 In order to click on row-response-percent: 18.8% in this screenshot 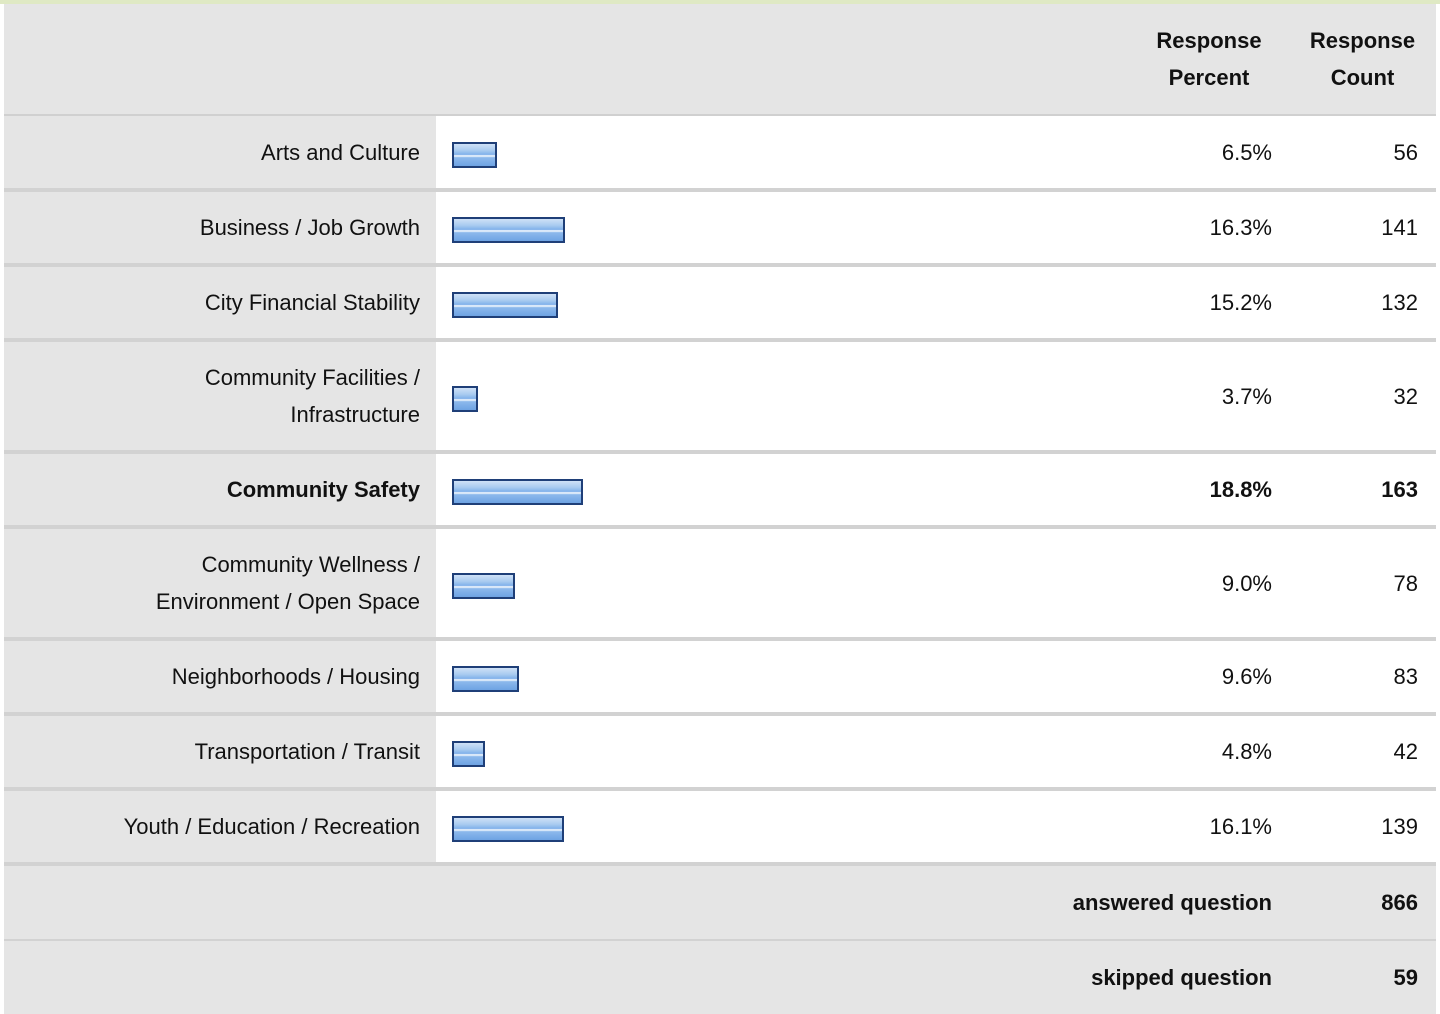, I will do `click(1206, 490)`.